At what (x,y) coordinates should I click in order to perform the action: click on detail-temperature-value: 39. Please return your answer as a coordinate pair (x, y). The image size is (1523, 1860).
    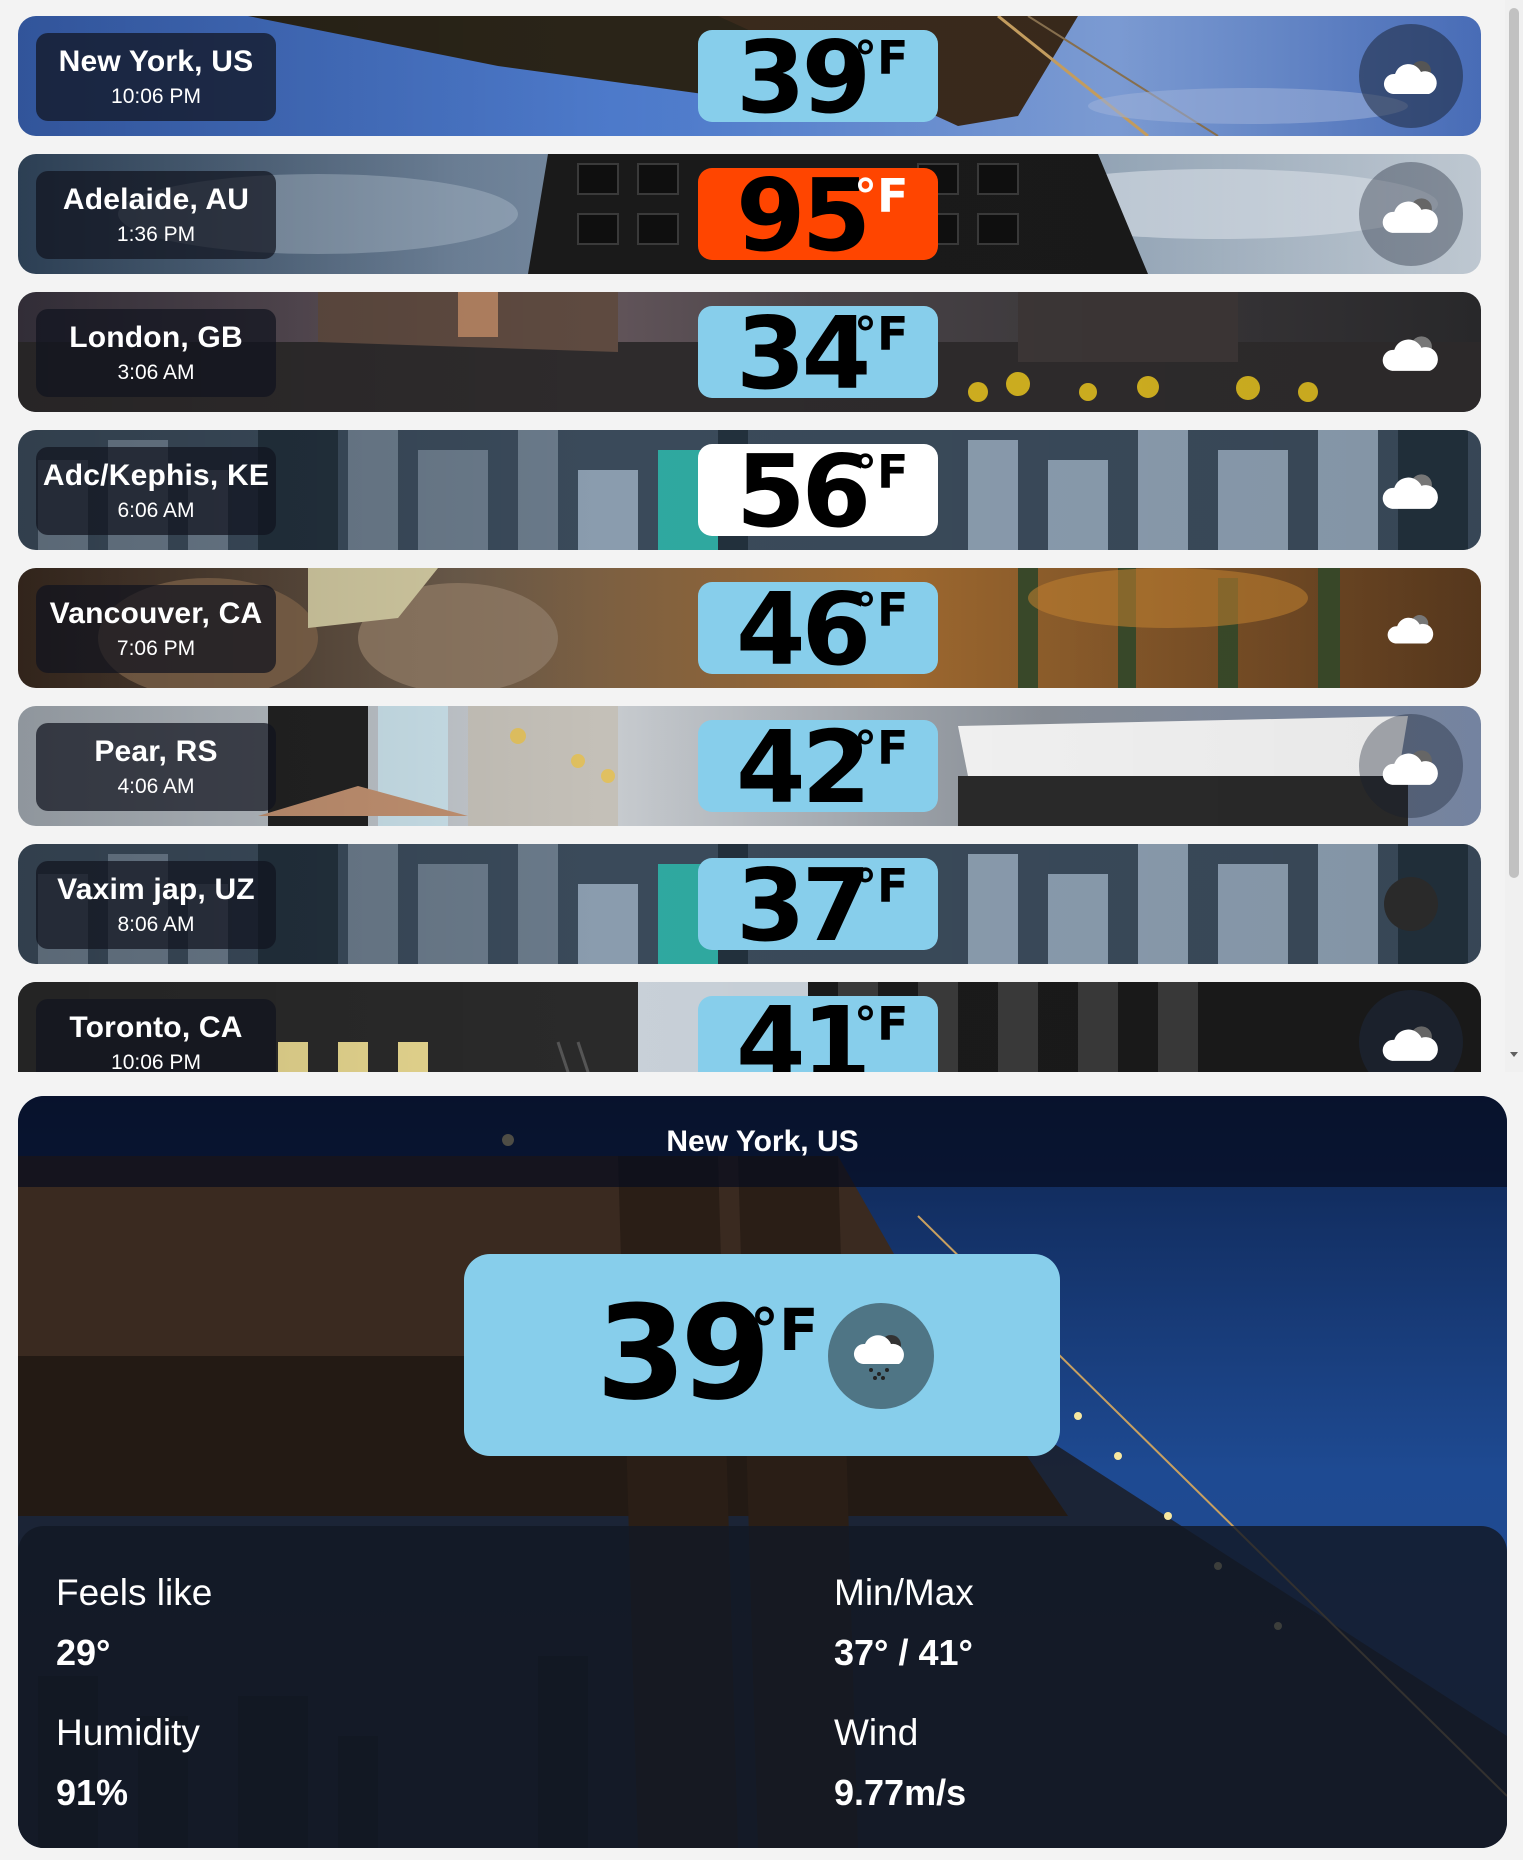
    Looking at the image, I should click on (683, 1353).